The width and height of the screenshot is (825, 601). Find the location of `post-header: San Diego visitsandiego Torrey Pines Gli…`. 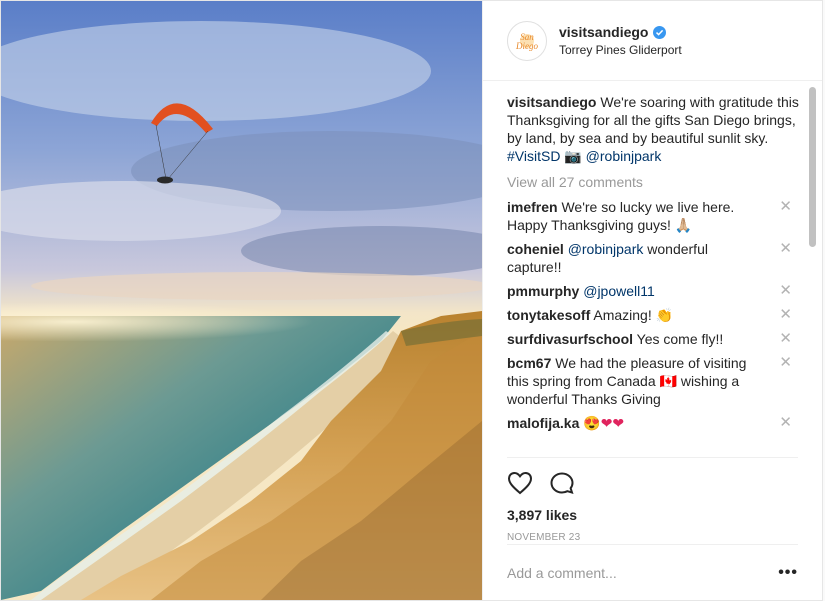

post-header: San Diego visitsandiego Torrey Pines Gli… is located at coordinates (652, 41).